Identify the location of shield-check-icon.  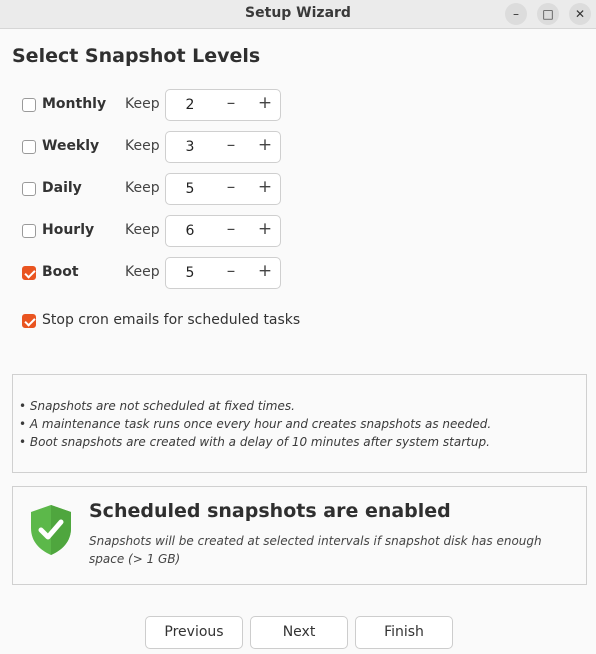
(51, 530).